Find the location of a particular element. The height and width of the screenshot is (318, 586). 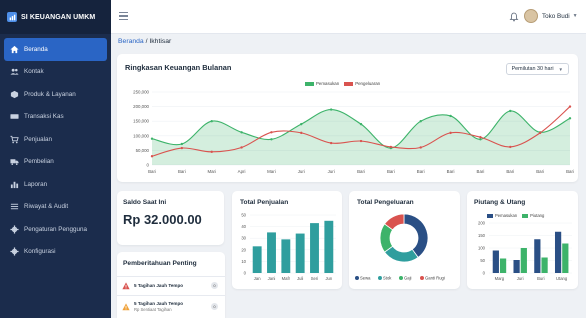

donut-slice is located at coordinates (416, 235).